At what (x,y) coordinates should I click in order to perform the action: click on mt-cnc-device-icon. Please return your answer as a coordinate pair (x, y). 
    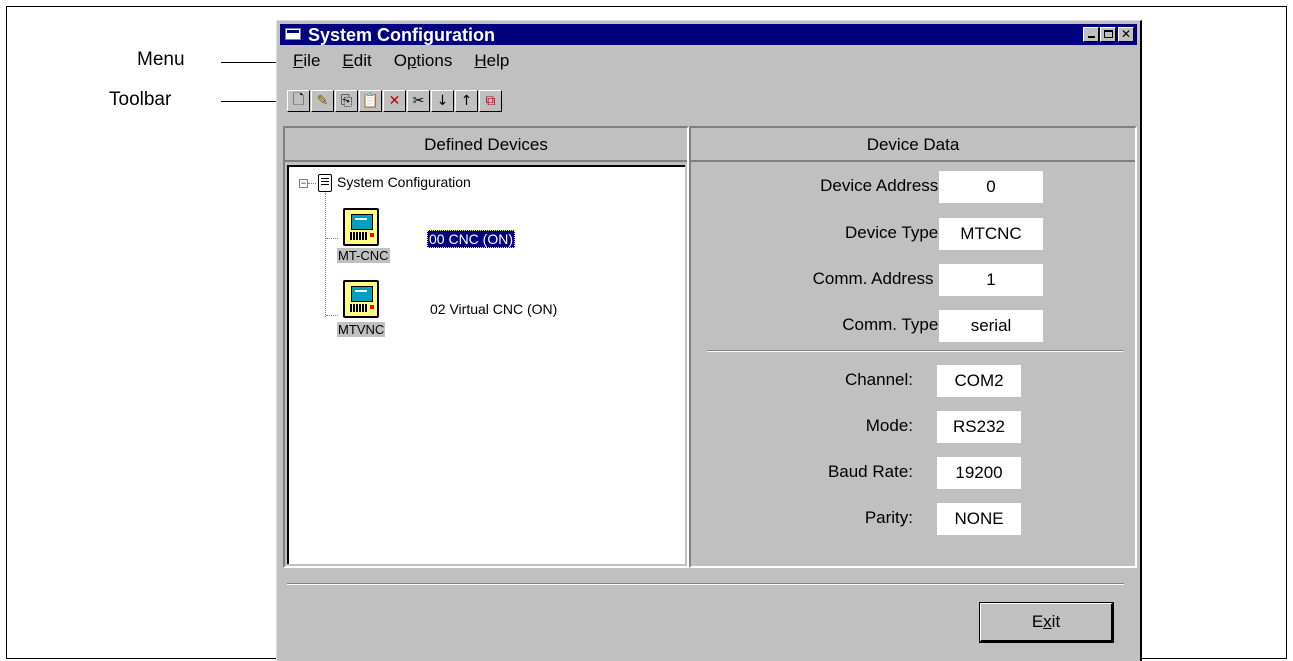
    Looking at the image, I should click on (361, 227).